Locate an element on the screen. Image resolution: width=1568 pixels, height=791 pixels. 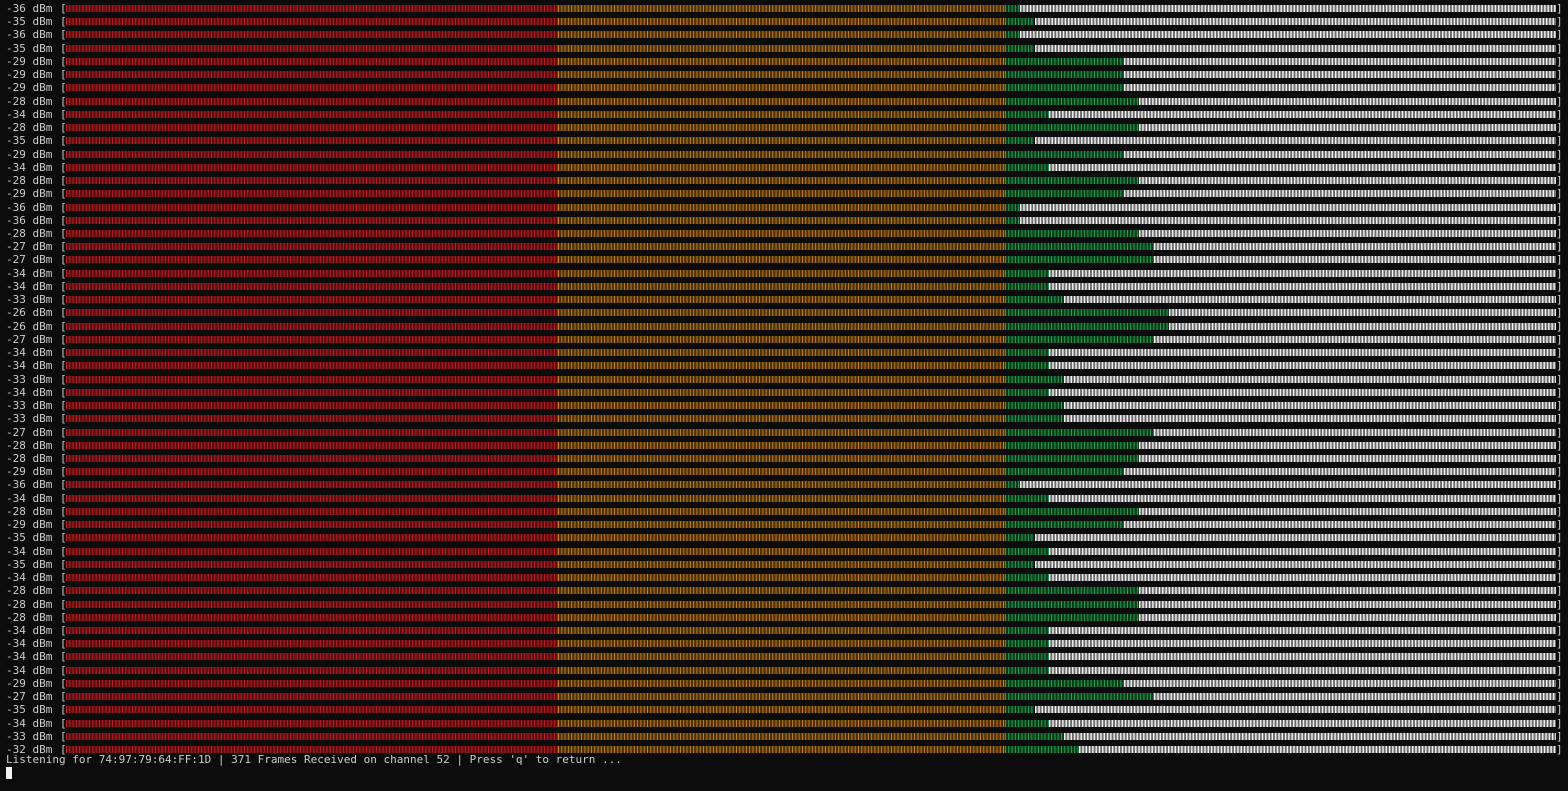
text-cursor is located at coordinates (9, 773).